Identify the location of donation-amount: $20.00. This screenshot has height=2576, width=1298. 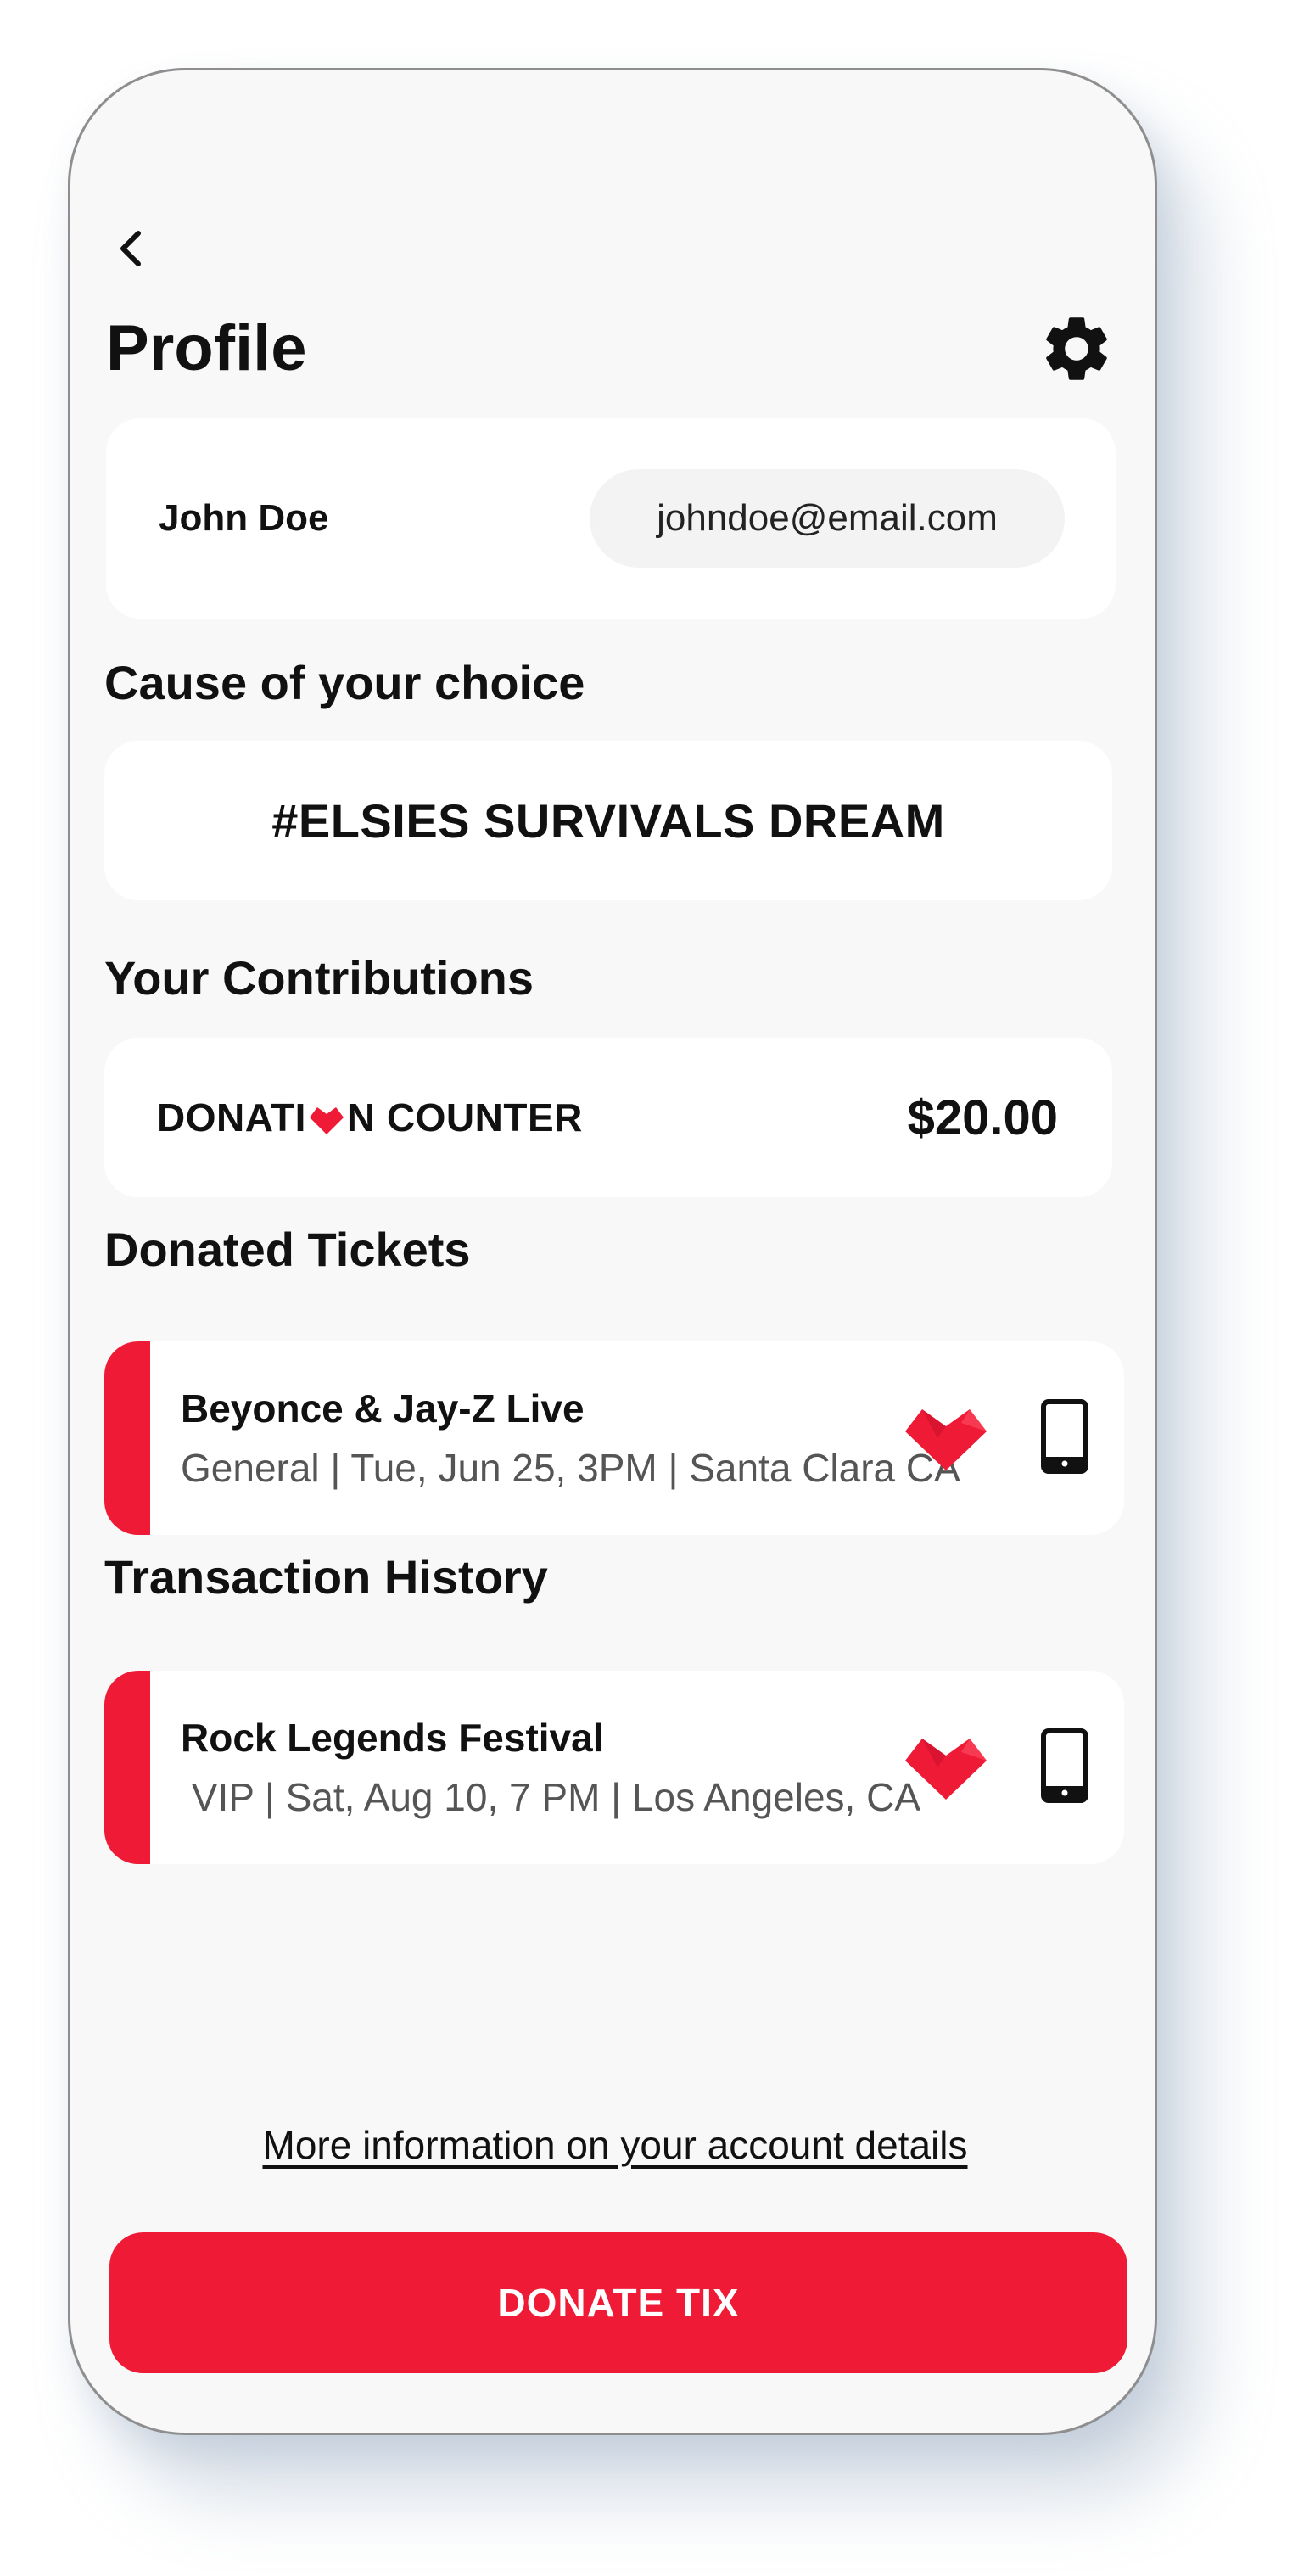
(982, 1117).